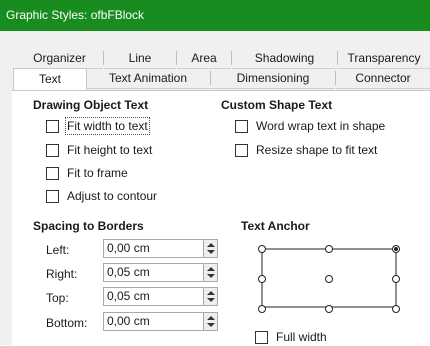 This screenshot has width=430, height=346. What do you see at coordinates (262, 249) in the screenshot?
I see `anchor-top-left` at bounding box center [262, 249].